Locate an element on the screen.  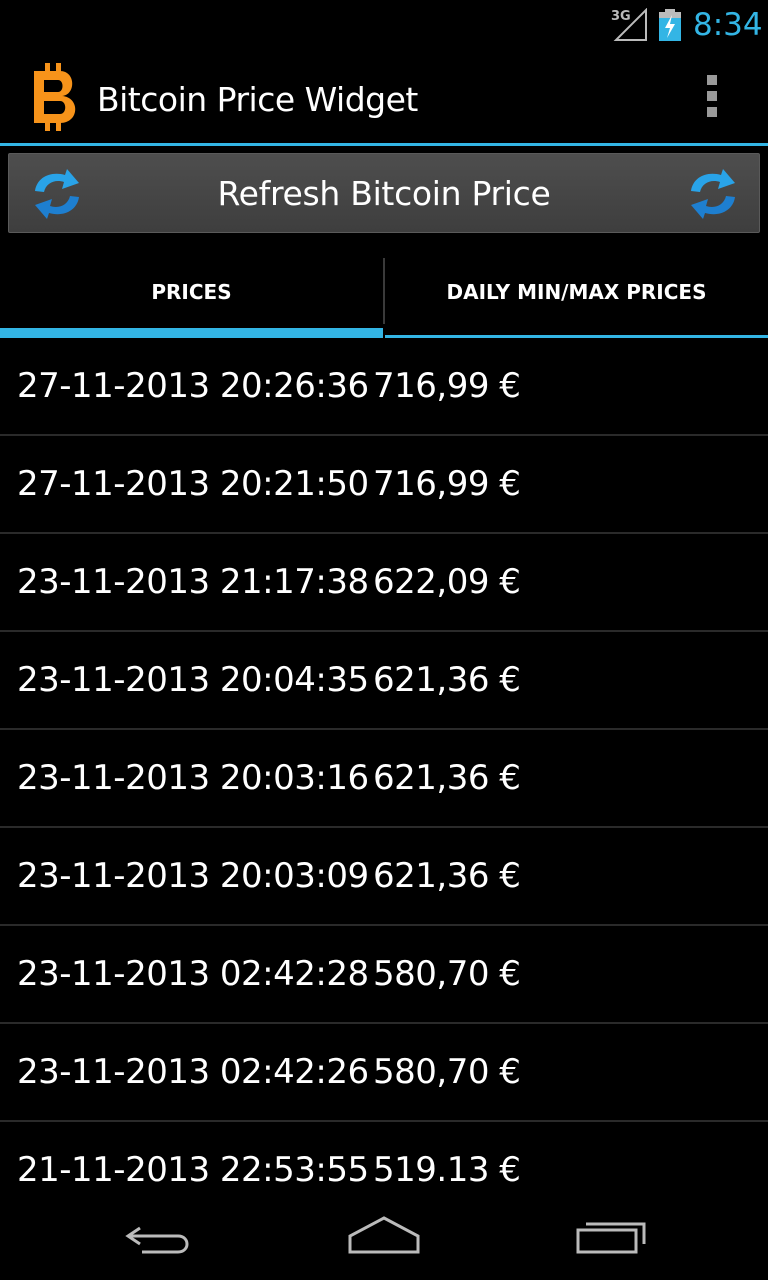
refresh-icon is located at coordinates (713, 194).